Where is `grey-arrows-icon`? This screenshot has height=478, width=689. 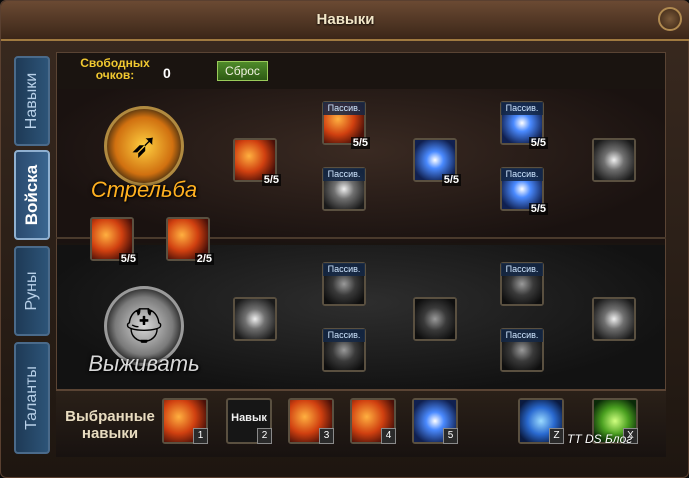 grey-arrows-icon is located at coordinates (255, 319).